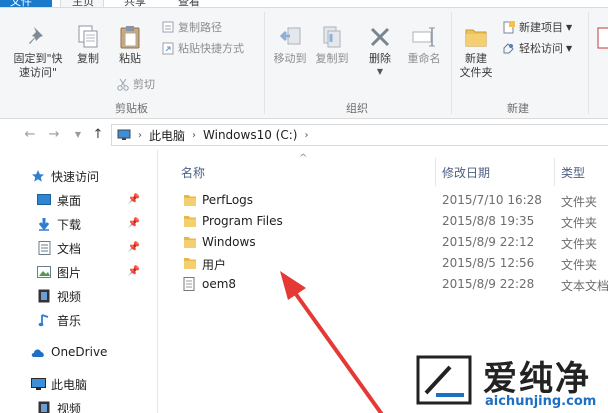  I want to click on copy-to-button: 复制到, so click(332, 45).